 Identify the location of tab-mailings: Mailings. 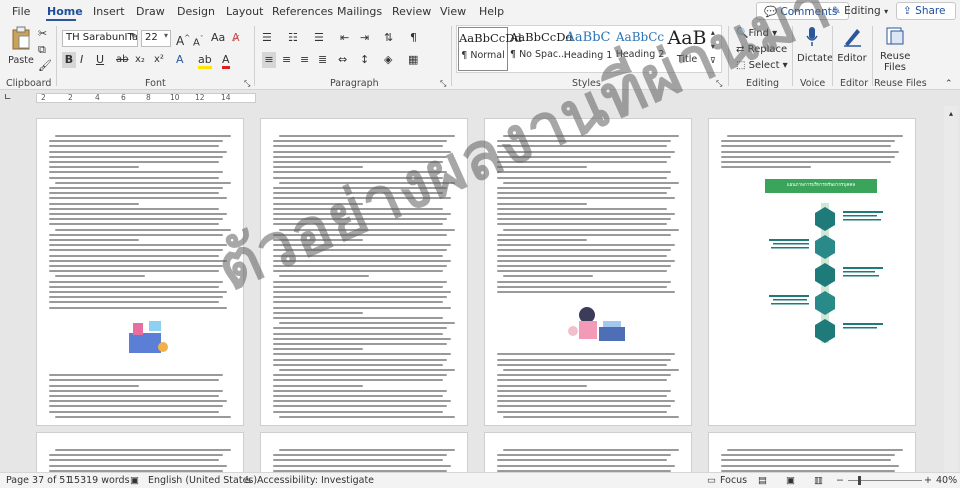
(359, 11).